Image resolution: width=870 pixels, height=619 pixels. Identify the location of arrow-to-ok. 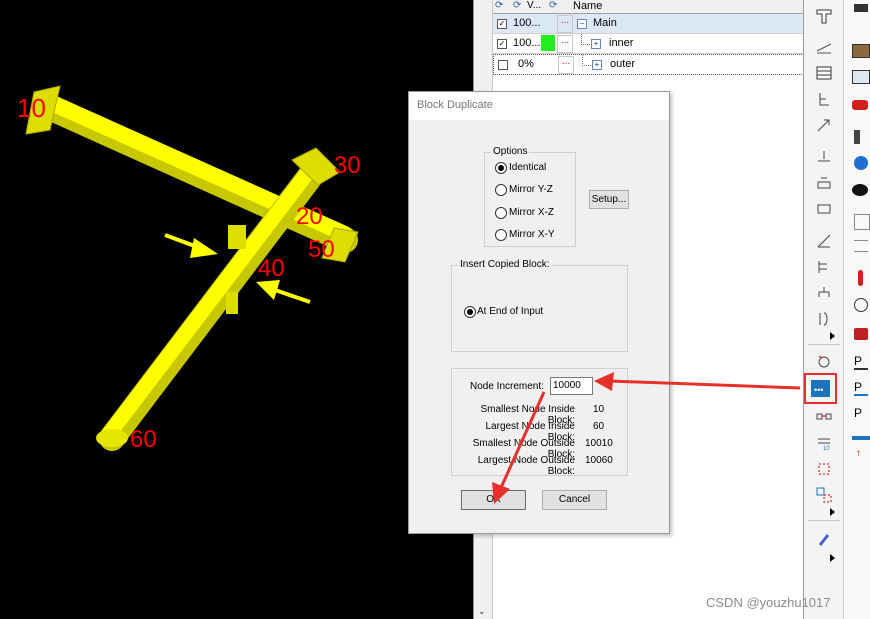
(522, 441).